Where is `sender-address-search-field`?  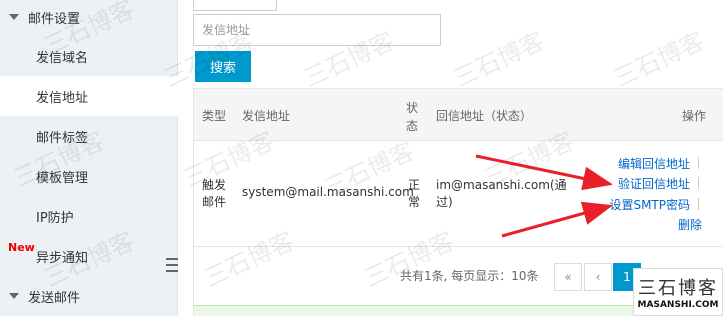 sender-address-search-field is located at coordinates (317, 30).